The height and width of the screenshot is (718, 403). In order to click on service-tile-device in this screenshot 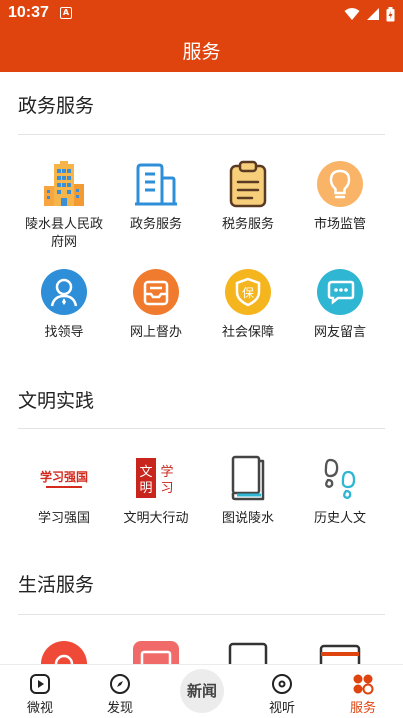, I will do `click(248, 652)`.